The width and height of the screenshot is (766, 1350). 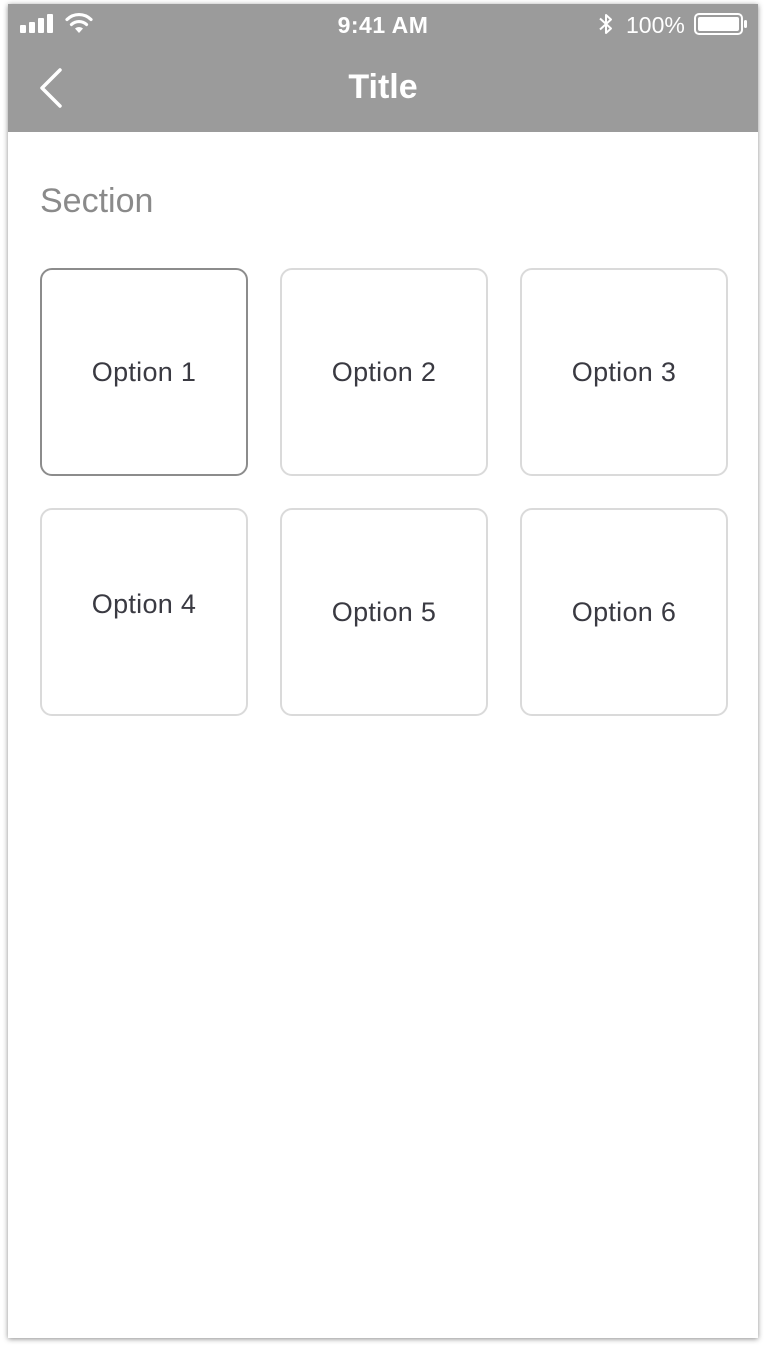 I want to click on top-bar: 9:41 AM 100% Title, so click(x=383, y=68).